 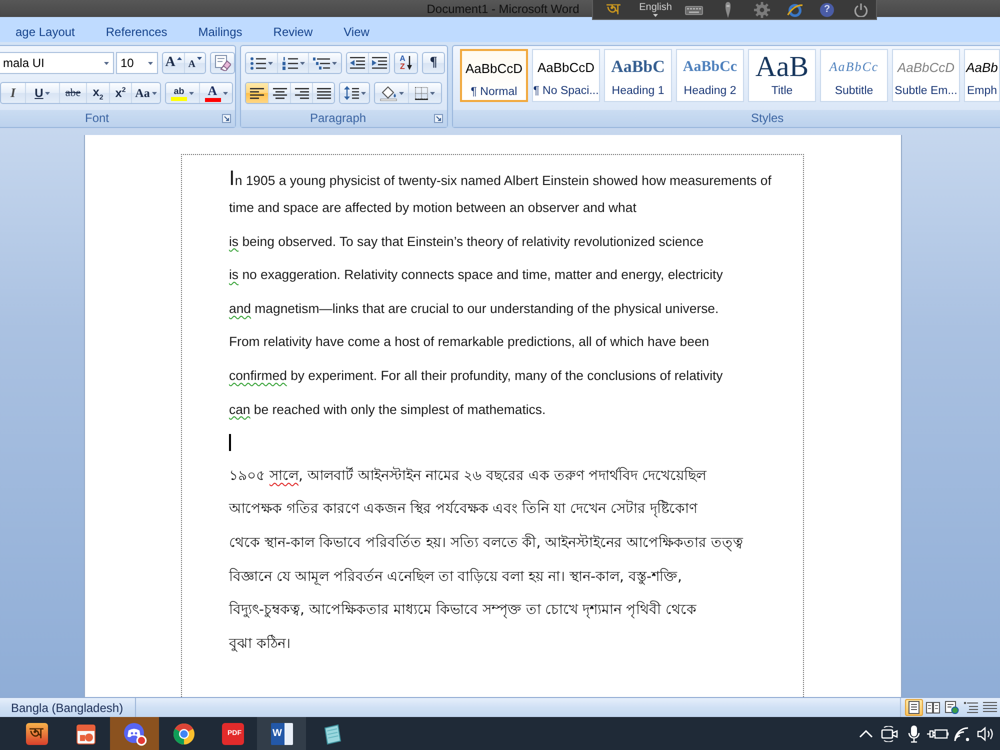 What do you see at coordinates (258, 63) in the screenshot?
I see `bullet-list-icon` at bounding box center [258, 63].